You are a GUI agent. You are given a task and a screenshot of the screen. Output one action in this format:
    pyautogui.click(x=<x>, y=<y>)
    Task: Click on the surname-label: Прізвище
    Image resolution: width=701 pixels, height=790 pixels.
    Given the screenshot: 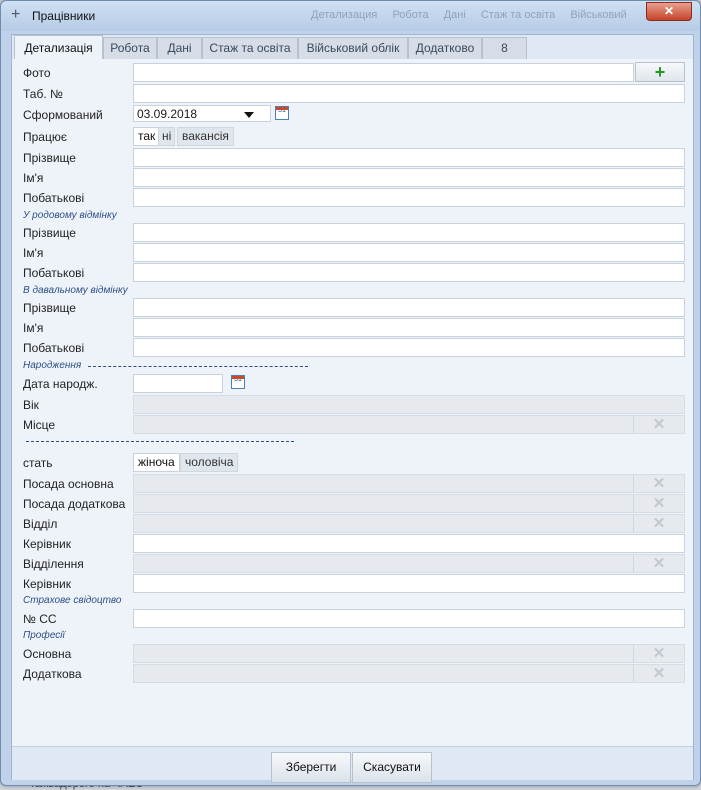 What is the action you would take?
    pyautogui.click(x=49, y=158)
    